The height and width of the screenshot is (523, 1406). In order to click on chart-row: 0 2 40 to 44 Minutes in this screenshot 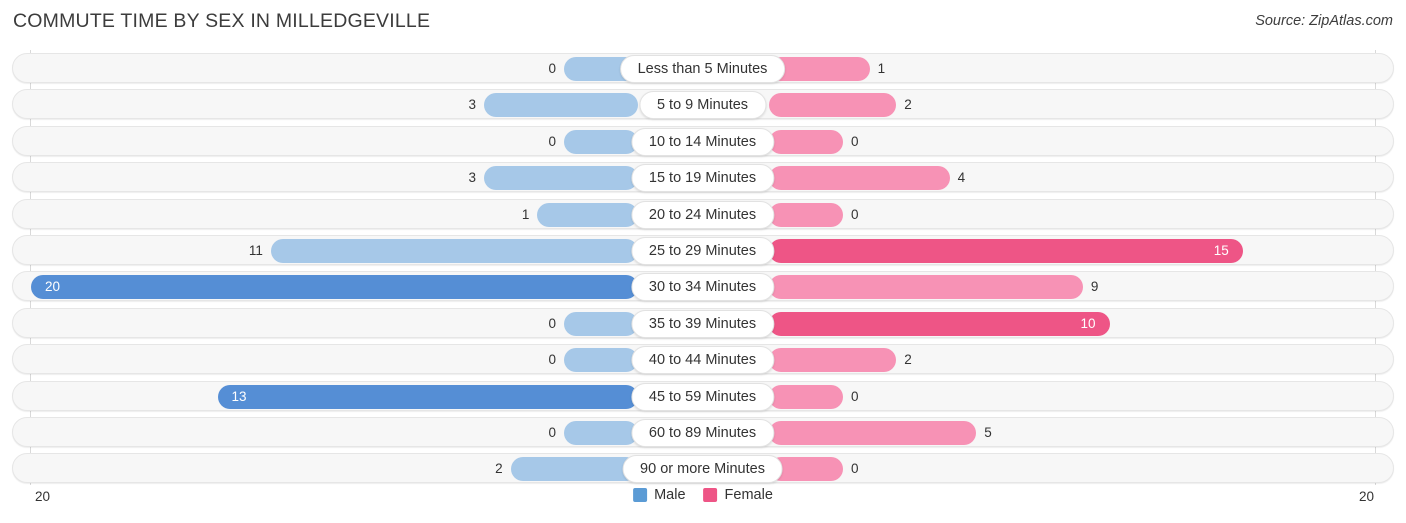, I will do `click(703, 359)`.